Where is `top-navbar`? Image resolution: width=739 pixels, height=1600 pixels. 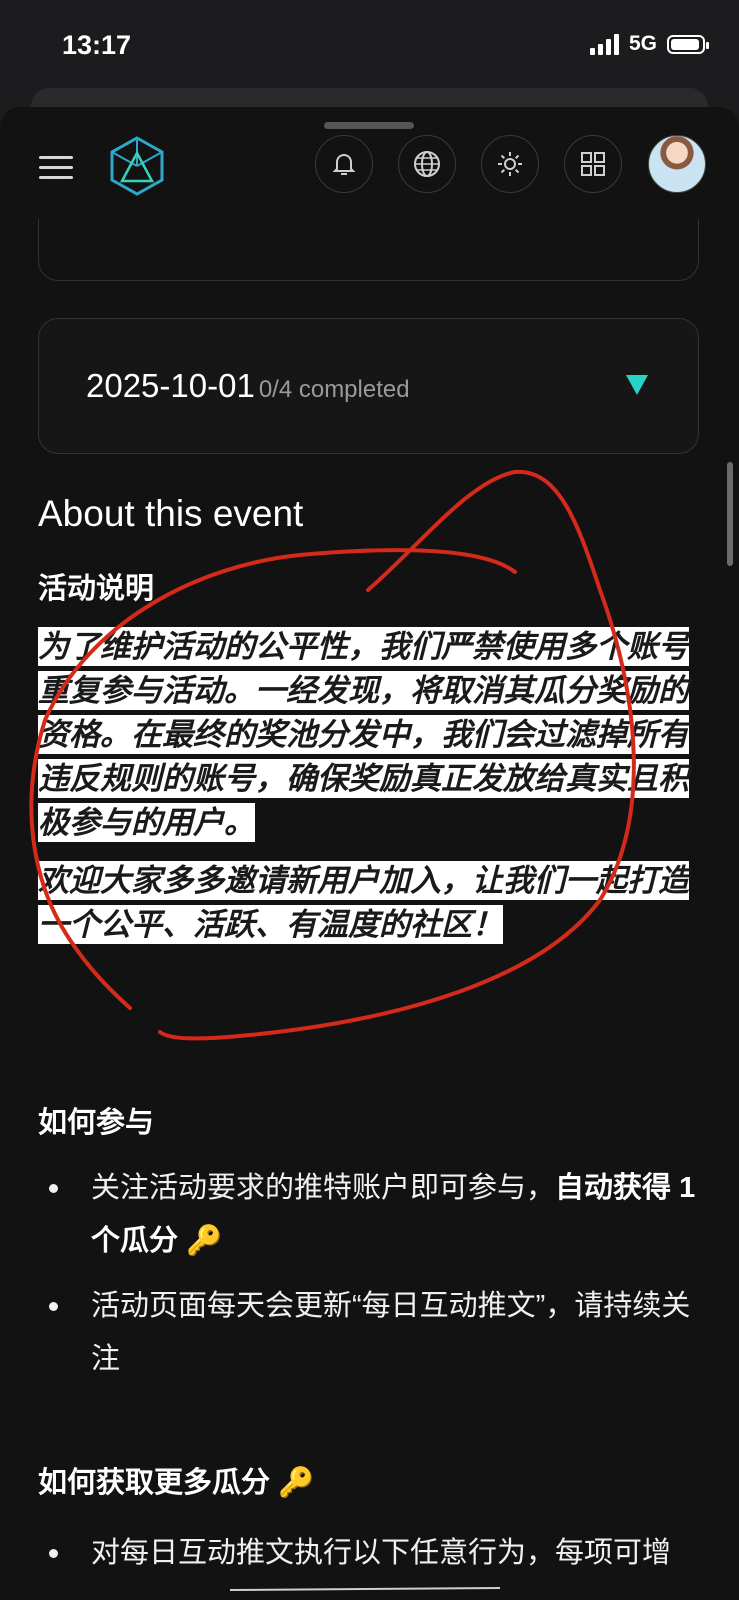 top-navbar is located at coordinates (369, 168).